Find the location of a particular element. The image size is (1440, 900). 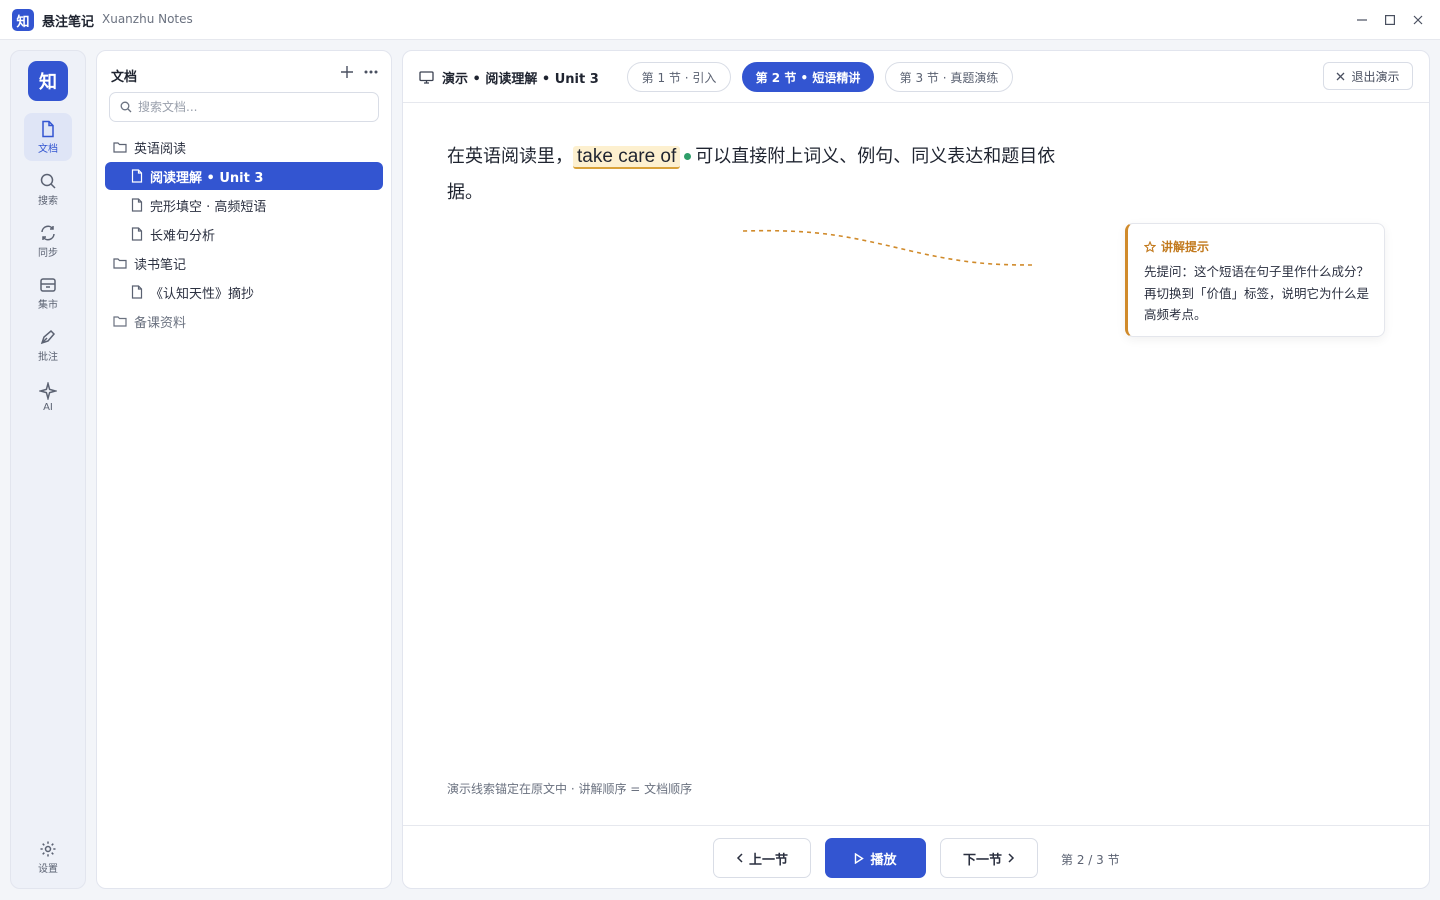

pen-icon is located at coordinates (48, 336).